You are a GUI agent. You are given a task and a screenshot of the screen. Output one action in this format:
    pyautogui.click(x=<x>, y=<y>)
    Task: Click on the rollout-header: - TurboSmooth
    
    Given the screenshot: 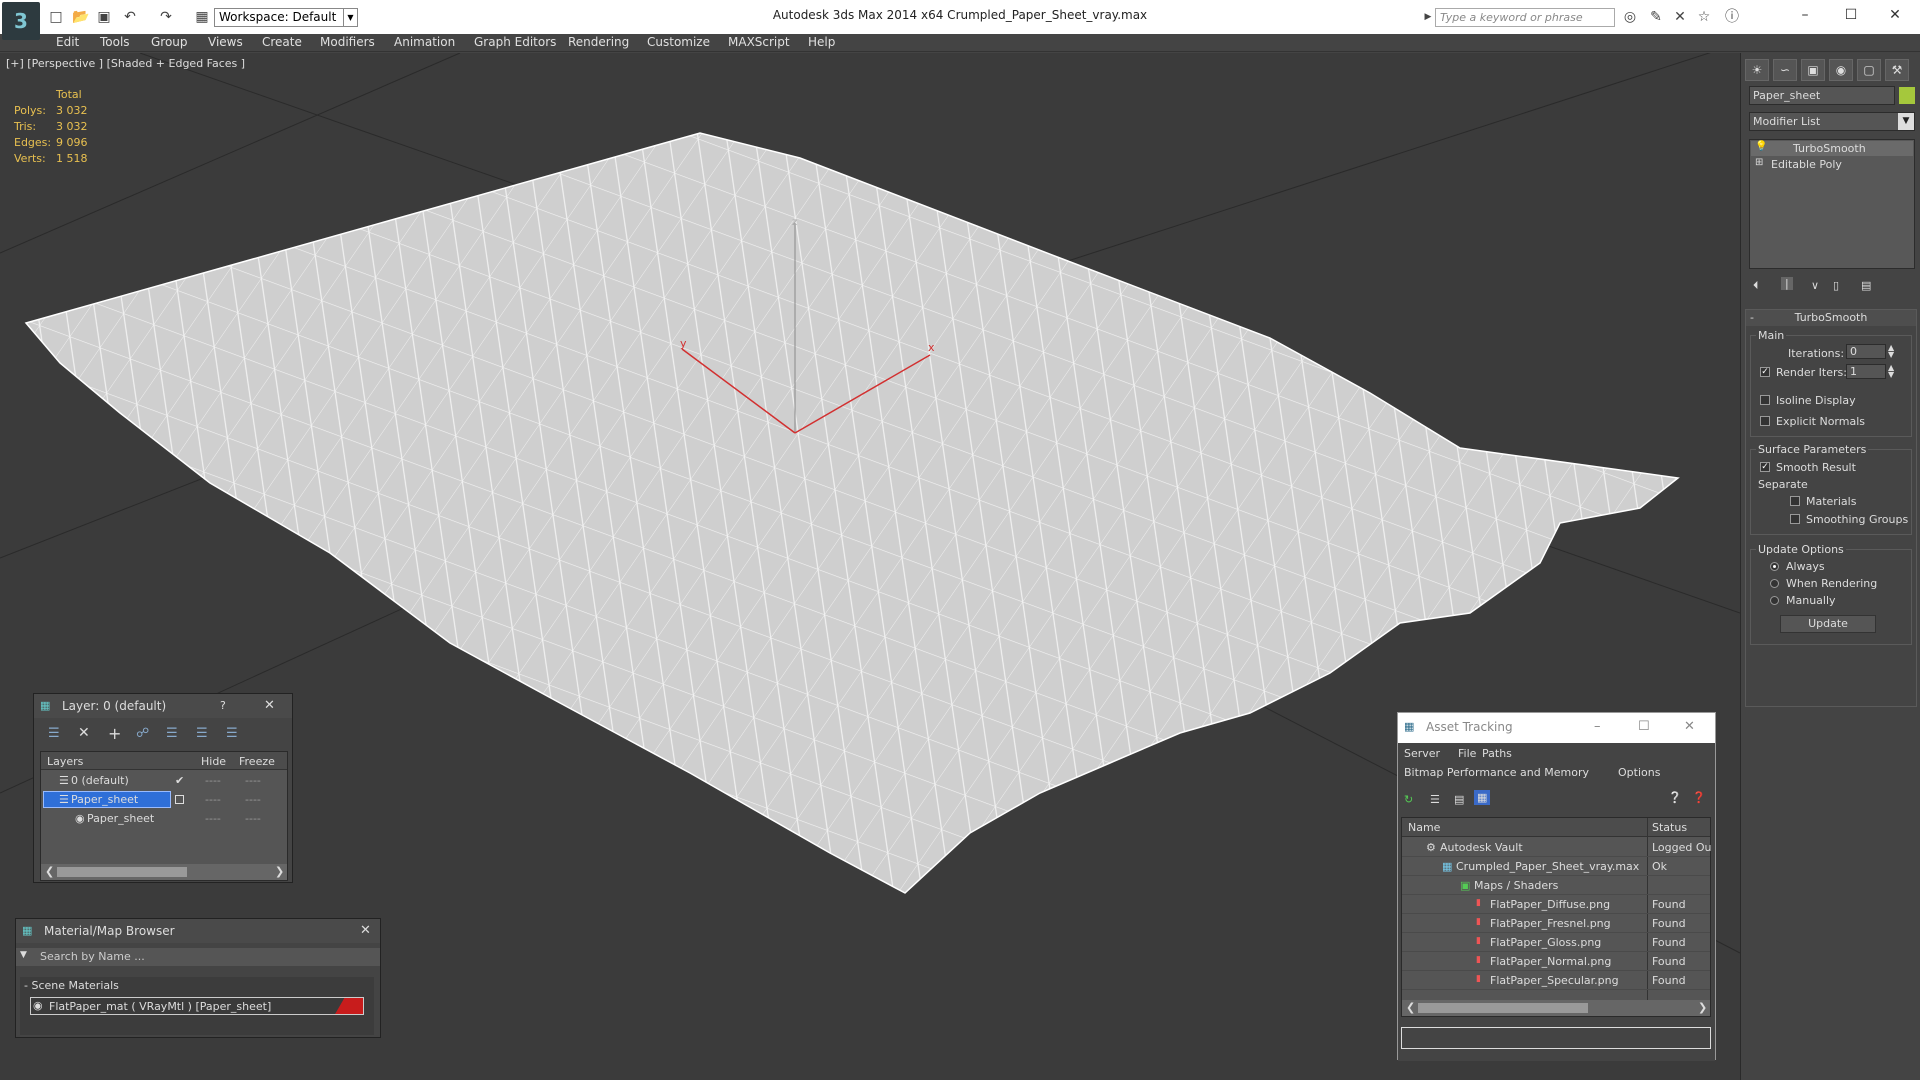 What is the action you would take?
    pyautogui.click(x=1831, y=318)
    